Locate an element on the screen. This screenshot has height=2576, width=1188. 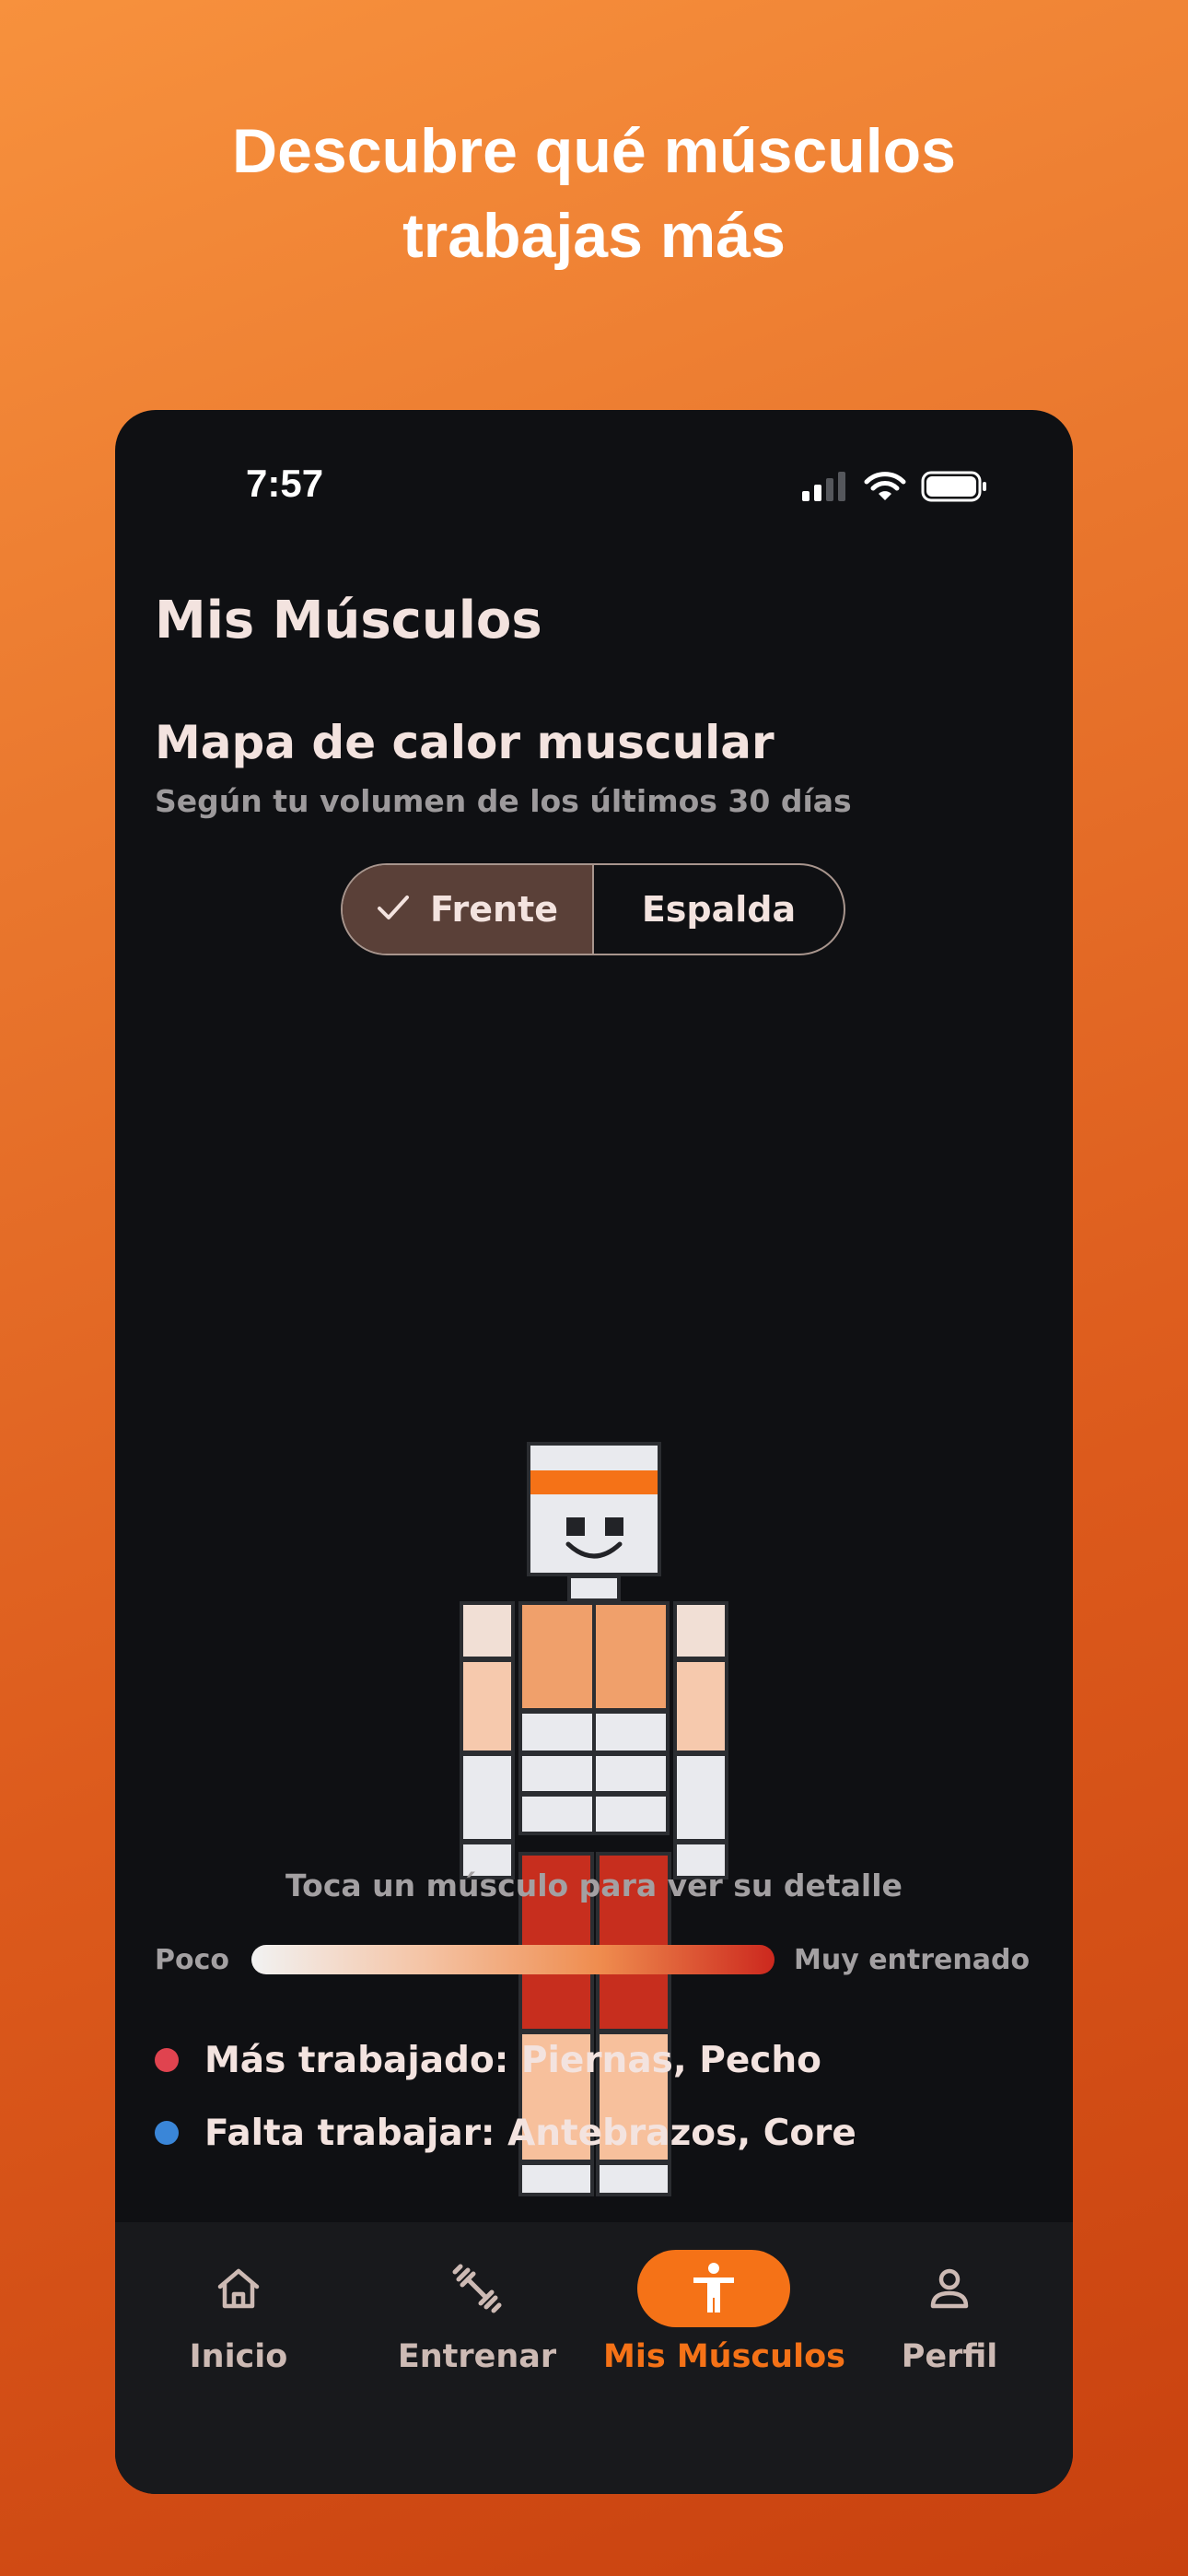
tab-inicio: Inicio is located at coordinates (239, 2312).